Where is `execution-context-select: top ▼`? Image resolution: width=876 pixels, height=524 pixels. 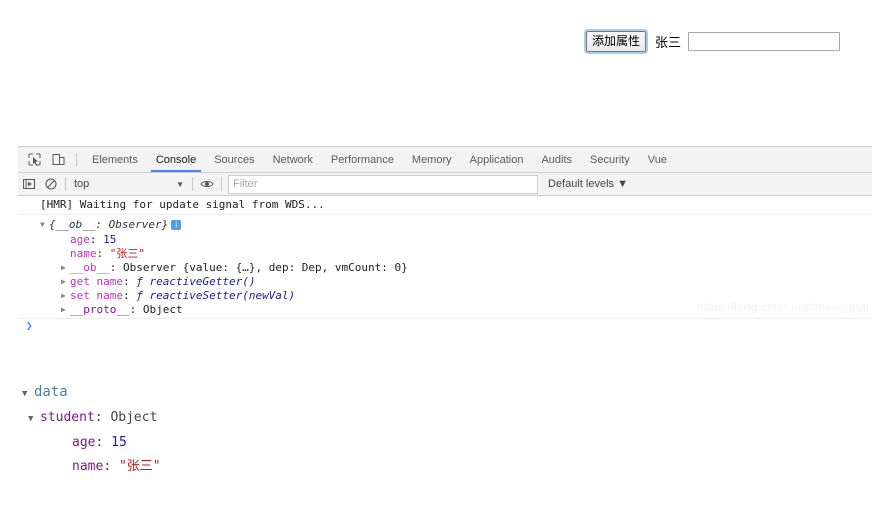
execution-context-select: top ▼ is located at coordinates (129, 184).